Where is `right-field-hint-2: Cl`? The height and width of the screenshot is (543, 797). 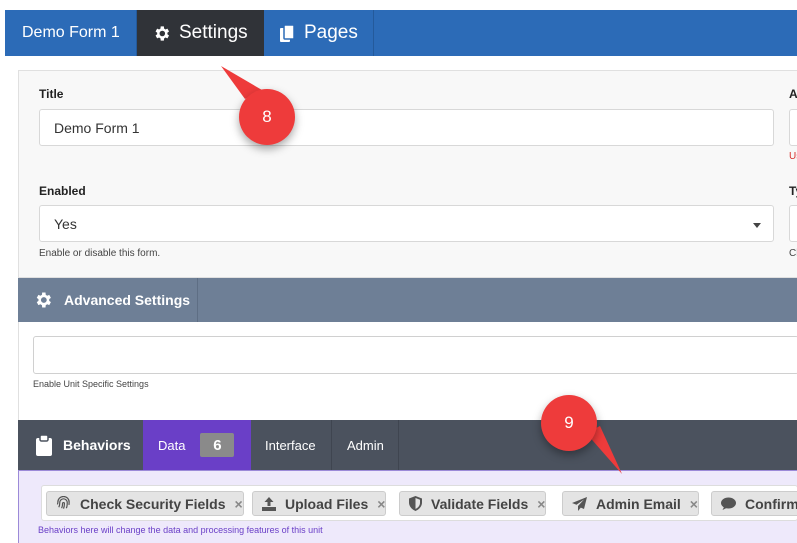 right-field-hint-2: Cl is located at coordinates (793, 253).